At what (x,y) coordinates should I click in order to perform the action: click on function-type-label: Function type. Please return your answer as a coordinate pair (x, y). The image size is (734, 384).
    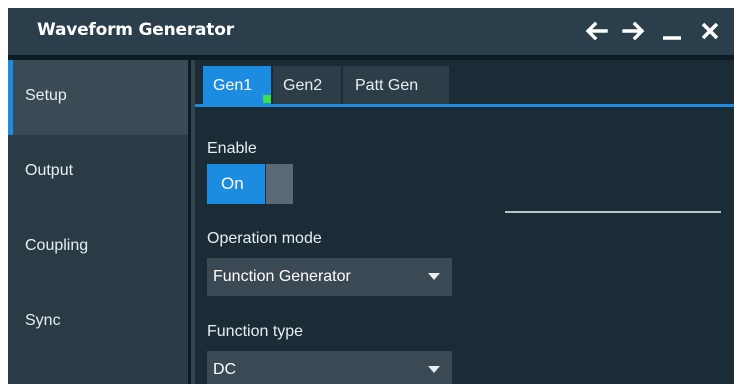
    Looking at the image, I should click on (255, 331).